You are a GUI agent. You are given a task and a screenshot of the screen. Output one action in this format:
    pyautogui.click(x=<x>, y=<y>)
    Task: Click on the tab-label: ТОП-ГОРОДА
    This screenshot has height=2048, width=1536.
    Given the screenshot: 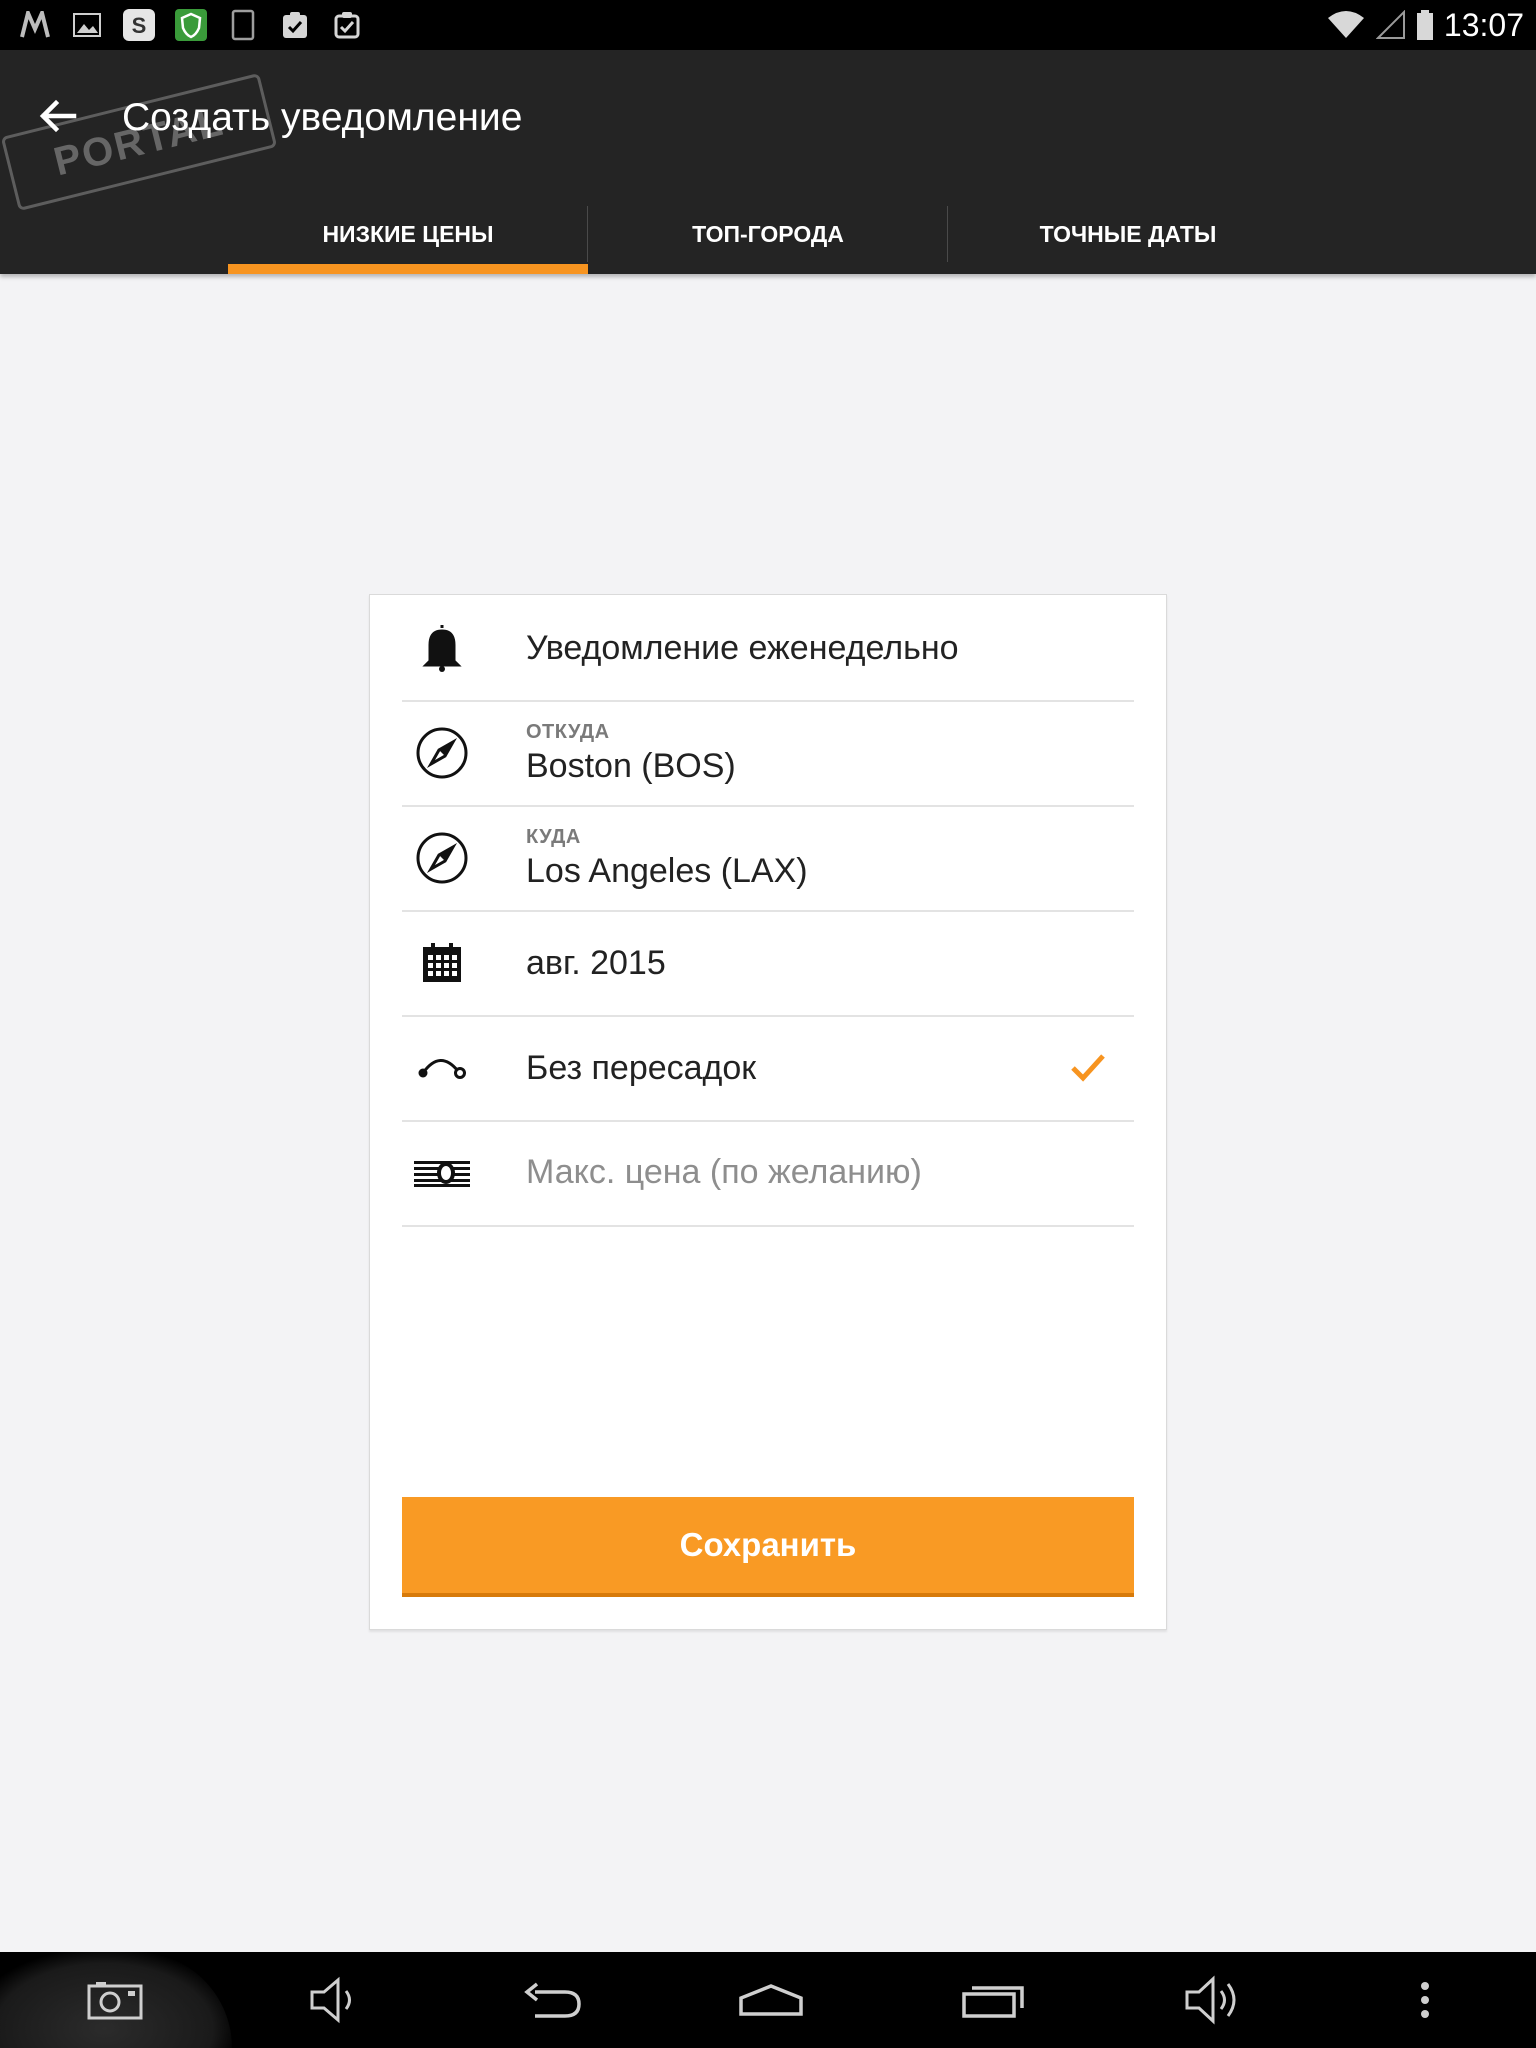 What is the action you would take?
    pyautogui.click(x=768, y=233)
    